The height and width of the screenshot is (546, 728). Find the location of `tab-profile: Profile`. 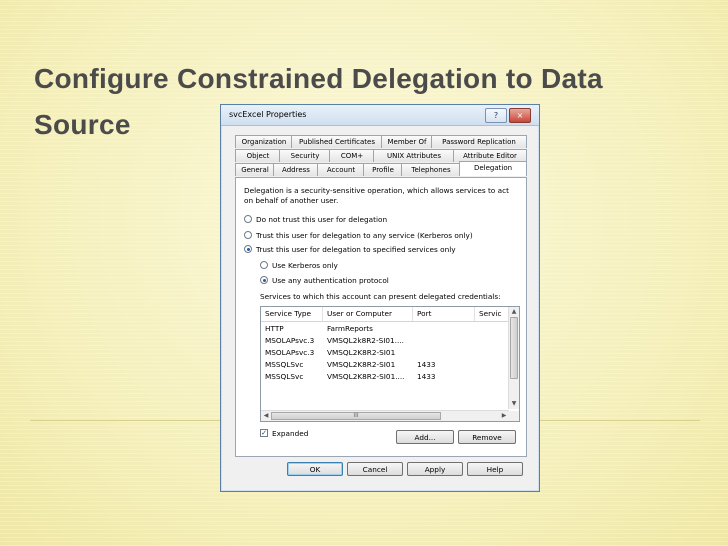

tab-profile: Profile is located at coordinates (383, 169).